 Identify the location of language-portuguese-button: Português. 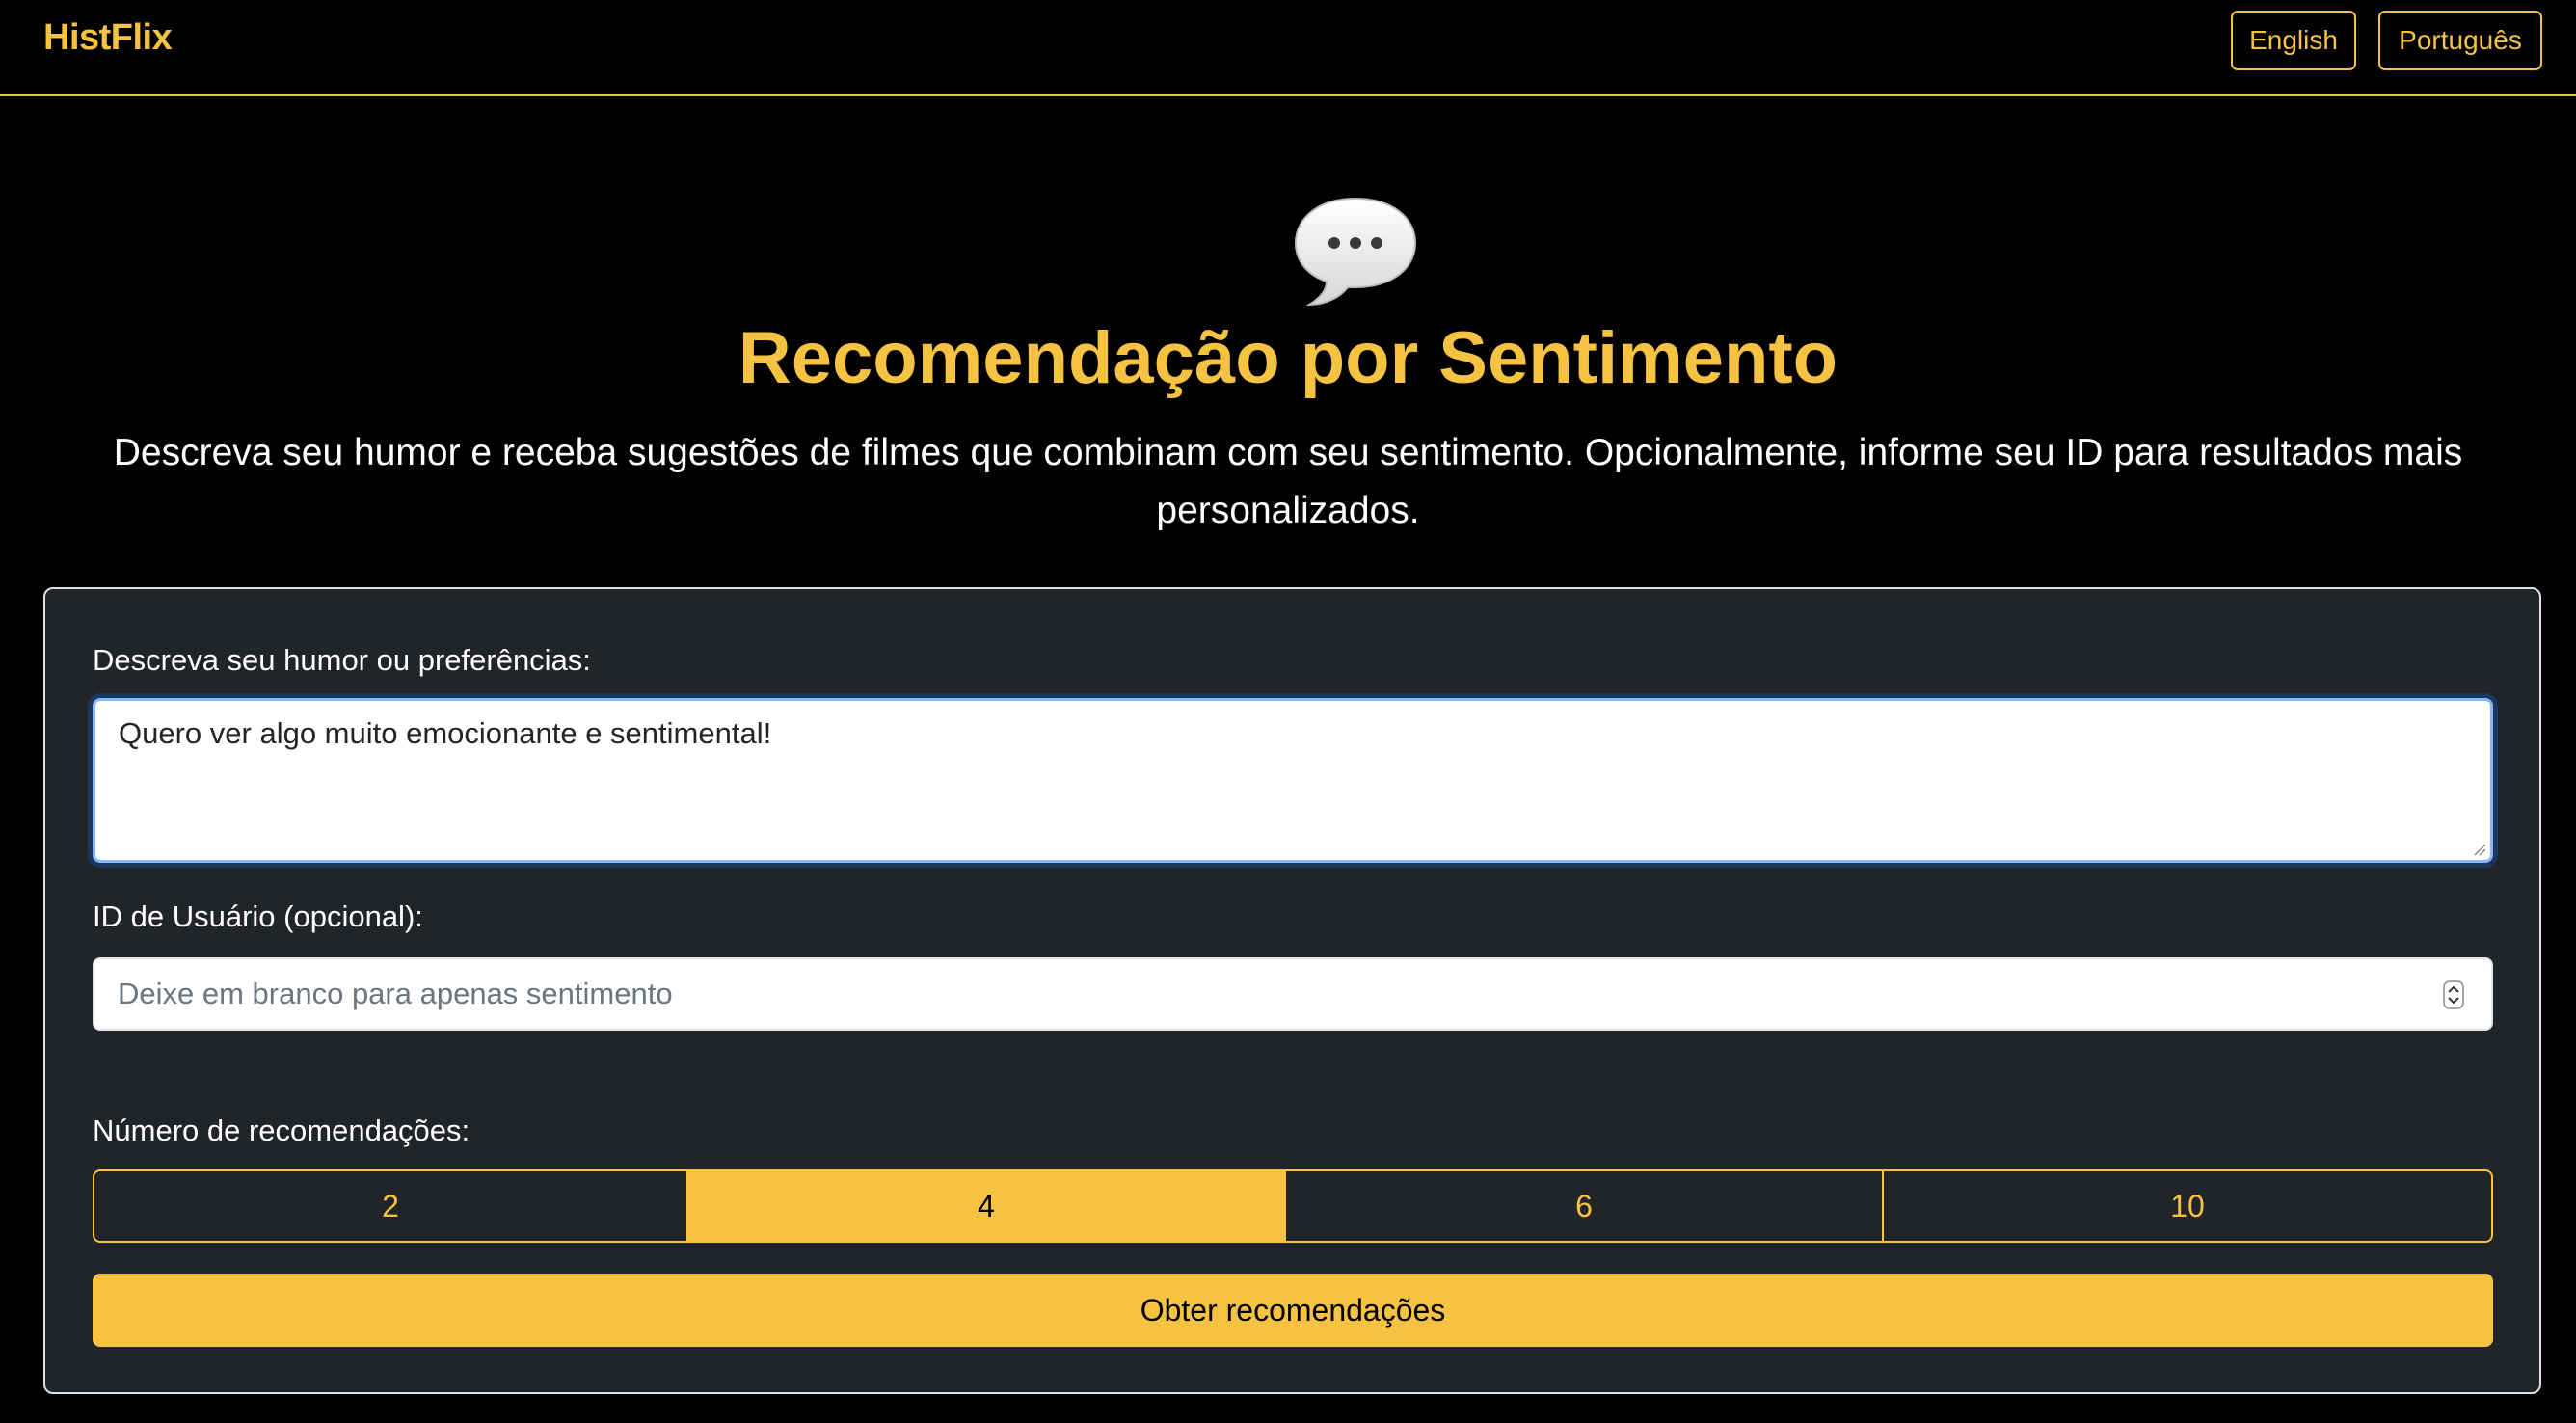
(2460, 40).